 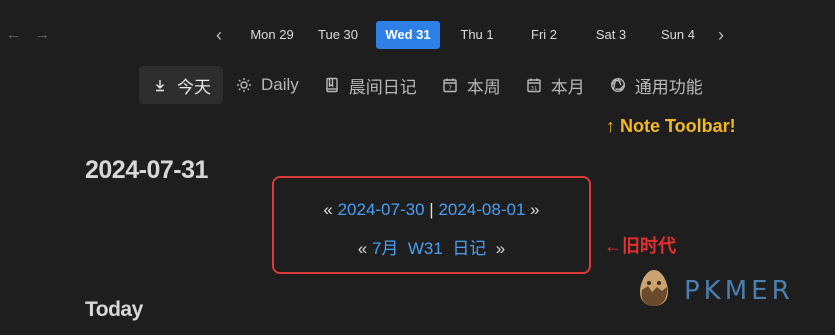 What do you see at coordinates (567, 87) in the screenshot?
I see `toolbar-label: 本月` at bounding box center [567, 87].